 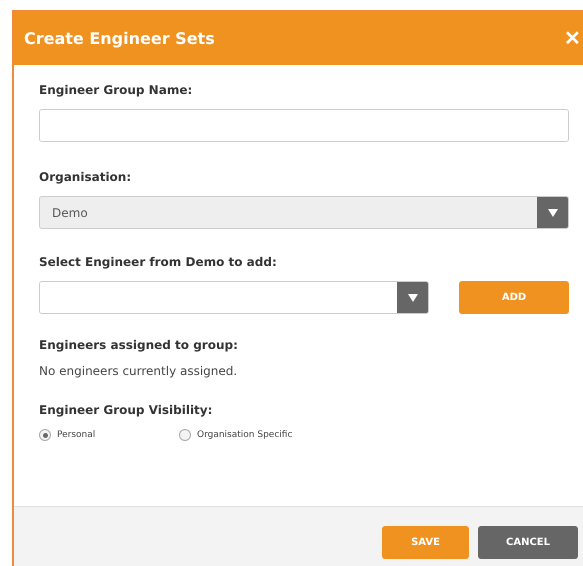 I want to click on cancel-button: CANCEL, so click(x=528, y=542).